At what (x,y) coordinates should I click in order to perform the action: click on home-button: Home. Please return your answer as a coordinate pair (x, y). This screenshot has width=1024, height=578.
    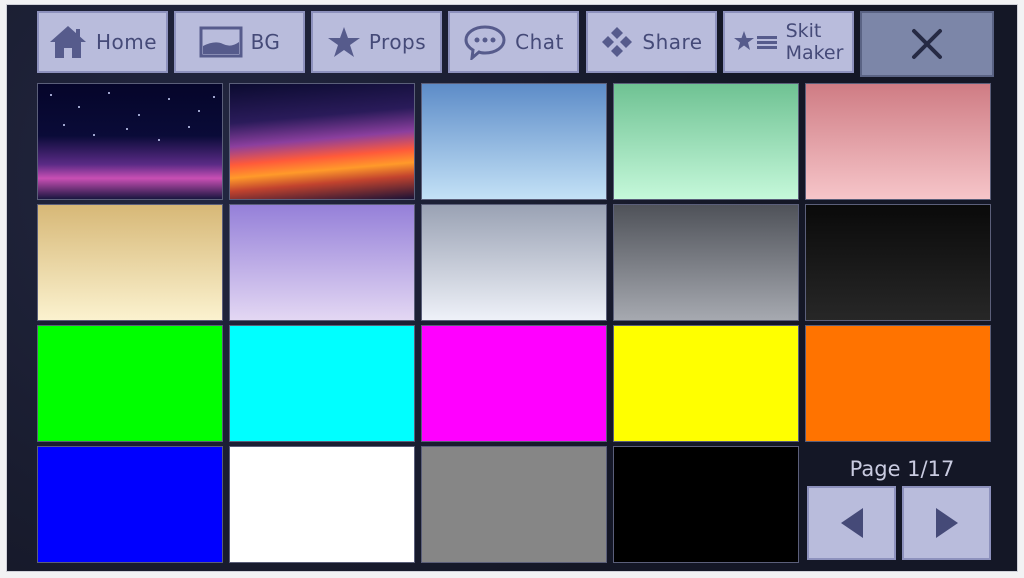
    Looking at the image, I should click on (102, 42).